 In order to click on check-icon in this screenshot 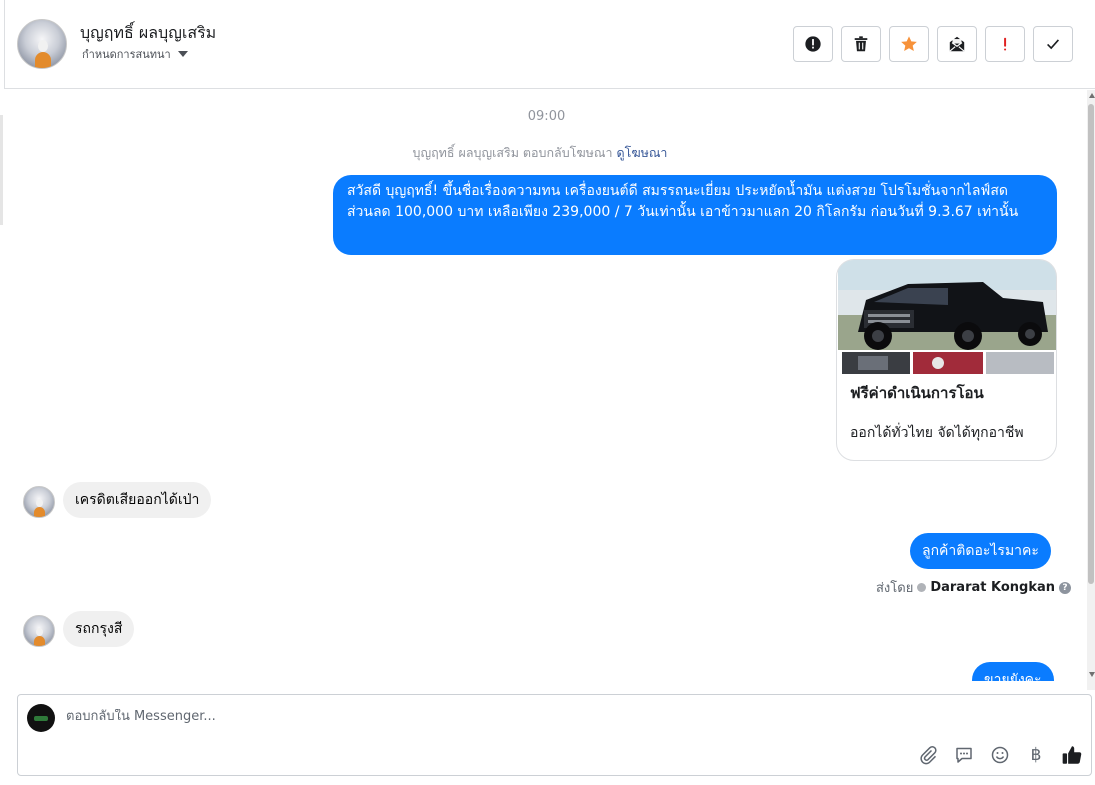, I will do `click(1053, 44)`.